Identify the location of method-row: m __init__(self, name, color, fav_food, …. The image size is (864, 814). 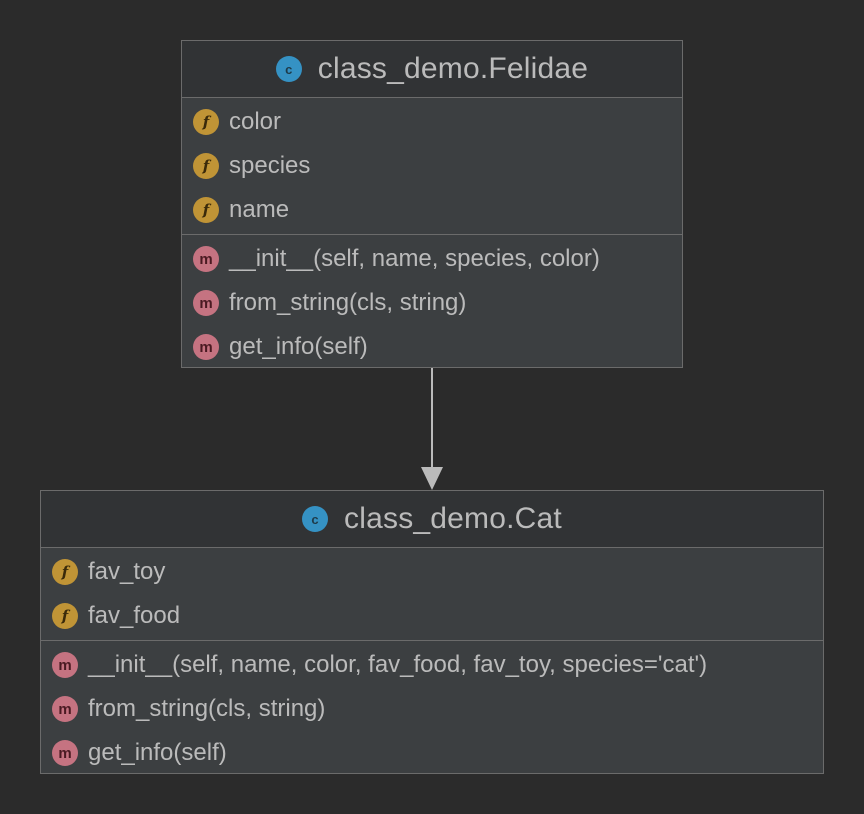
(432, 665).